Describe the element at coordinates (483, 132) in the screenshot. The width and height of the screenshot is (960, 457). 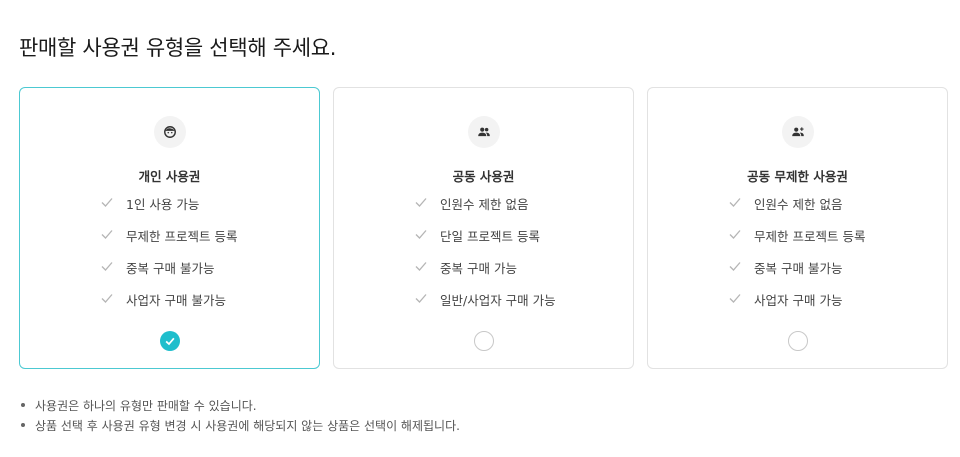
I see `group-icon` at that location.